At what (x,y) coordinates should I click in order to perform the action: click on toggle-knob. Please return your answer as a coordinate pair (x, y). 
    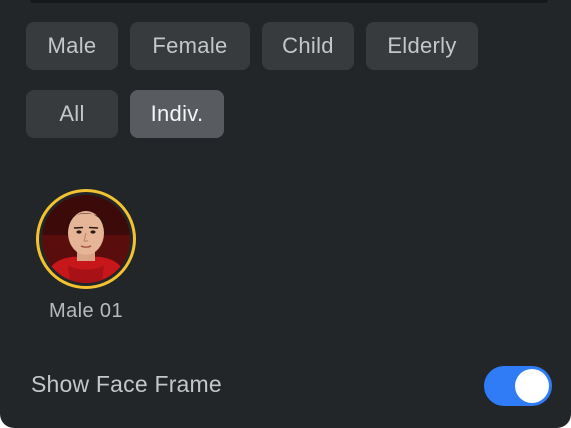
    Looking at the image, I should click on (532, 386).